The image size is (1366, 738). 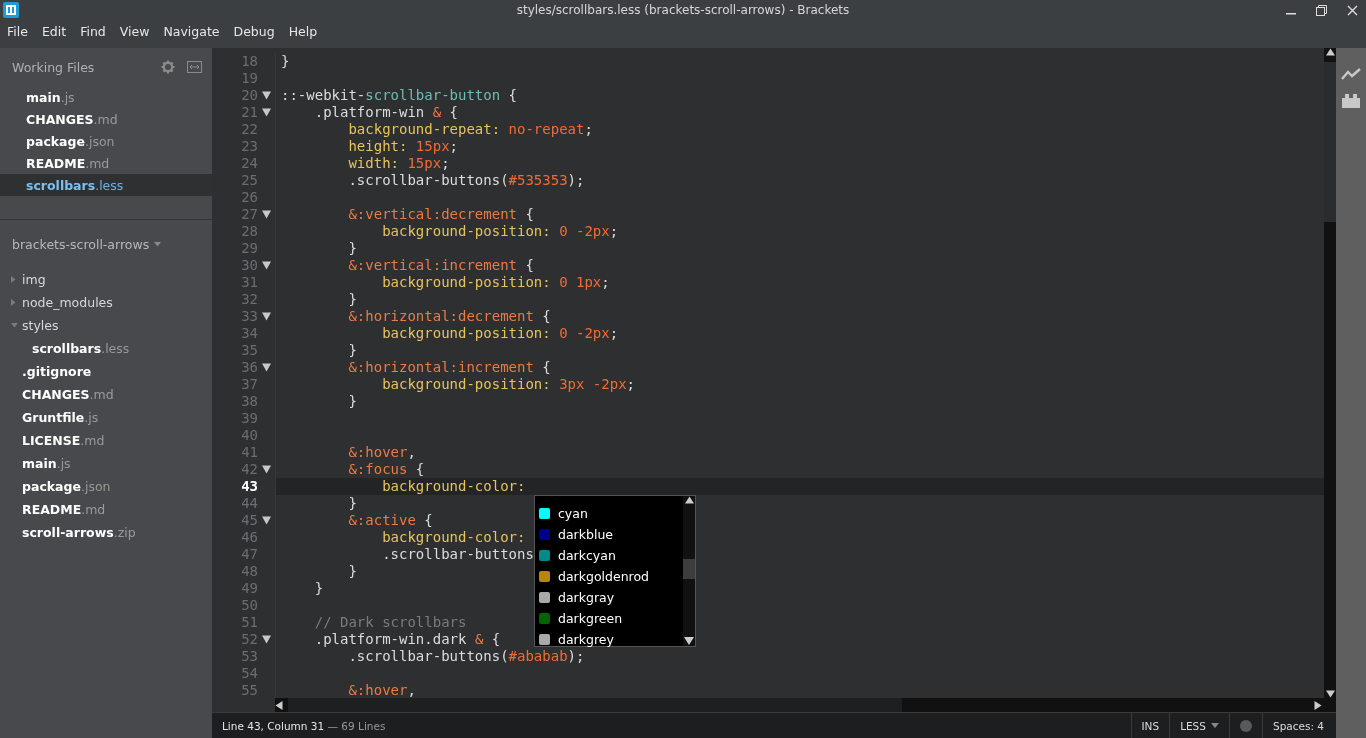 What do you see at coordinates (249, 163) in the screenshot?
I see `line-number: 24` at bounding box center [249, 163].